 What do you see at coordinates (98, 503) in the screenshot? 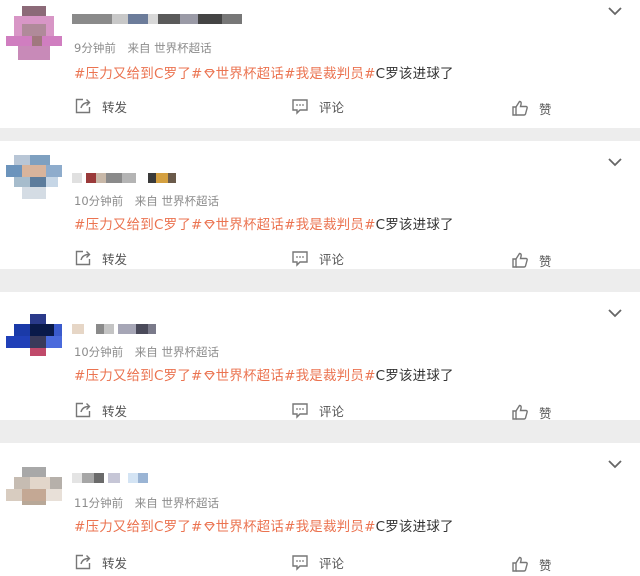
I see `post-time: 11分钟前` at bounding box center [98, 503].